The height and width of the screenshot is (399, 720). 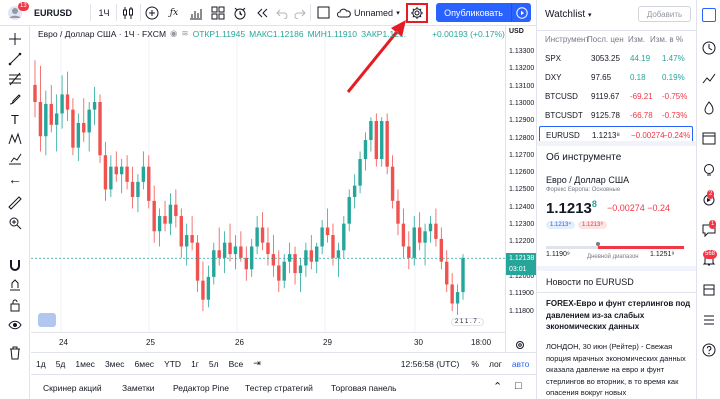 I want to click on chevron-down-icon: ▾, so click(x=398, y=12).